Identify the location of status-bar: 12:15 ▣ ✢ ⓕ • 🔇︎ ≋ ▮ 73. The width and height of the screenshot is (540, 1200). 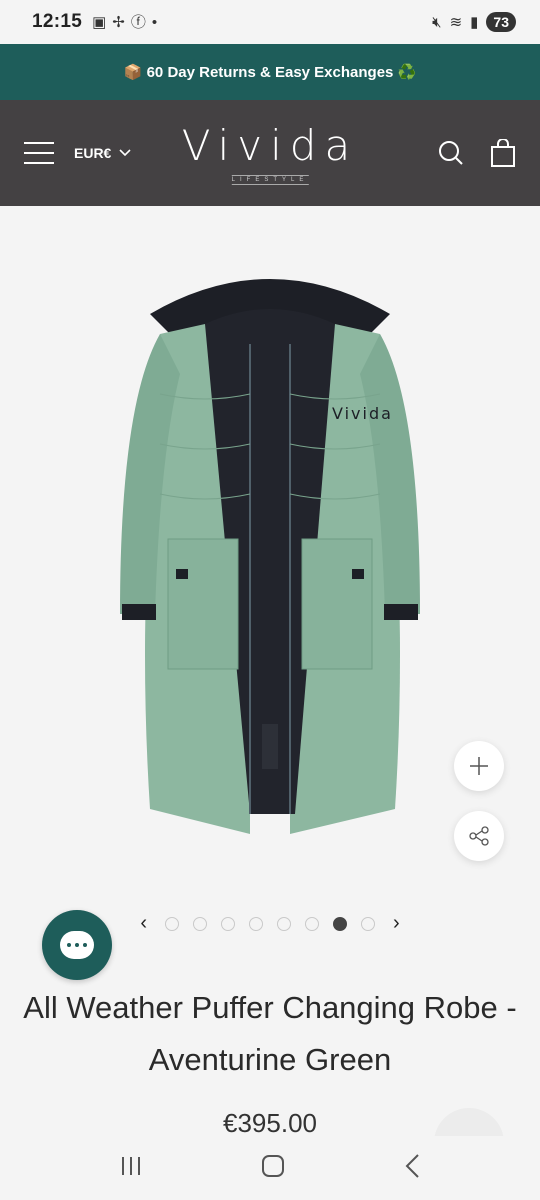
(270, 22).